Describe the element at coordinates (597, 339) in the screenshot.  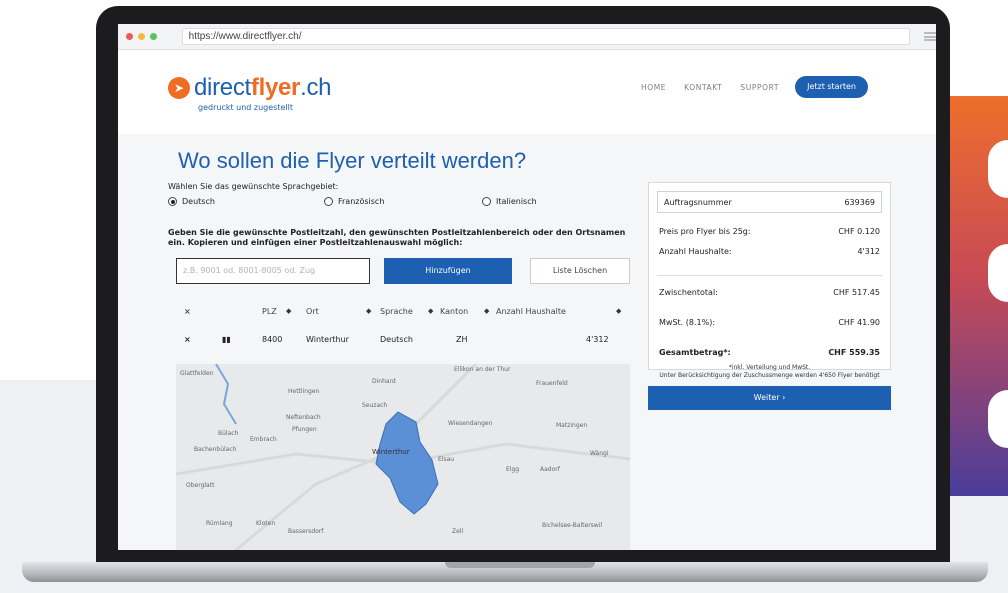
I see `cell-haushalte: 4'312` at that location.